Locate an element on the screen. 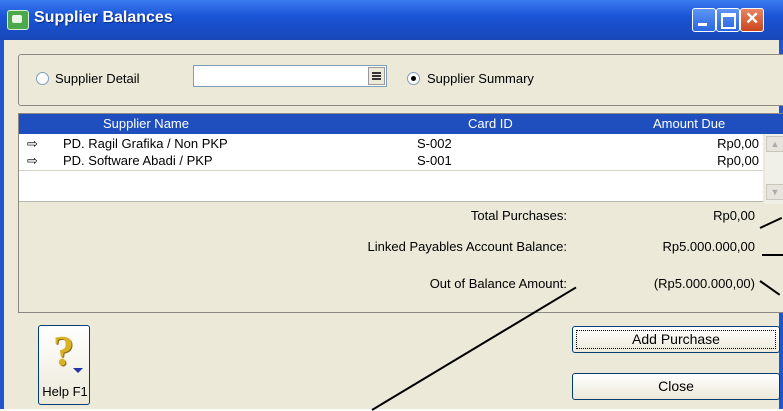 The width and height of the screenshot is (783, 411). supplier-combo is located at coordinates (290, 76).